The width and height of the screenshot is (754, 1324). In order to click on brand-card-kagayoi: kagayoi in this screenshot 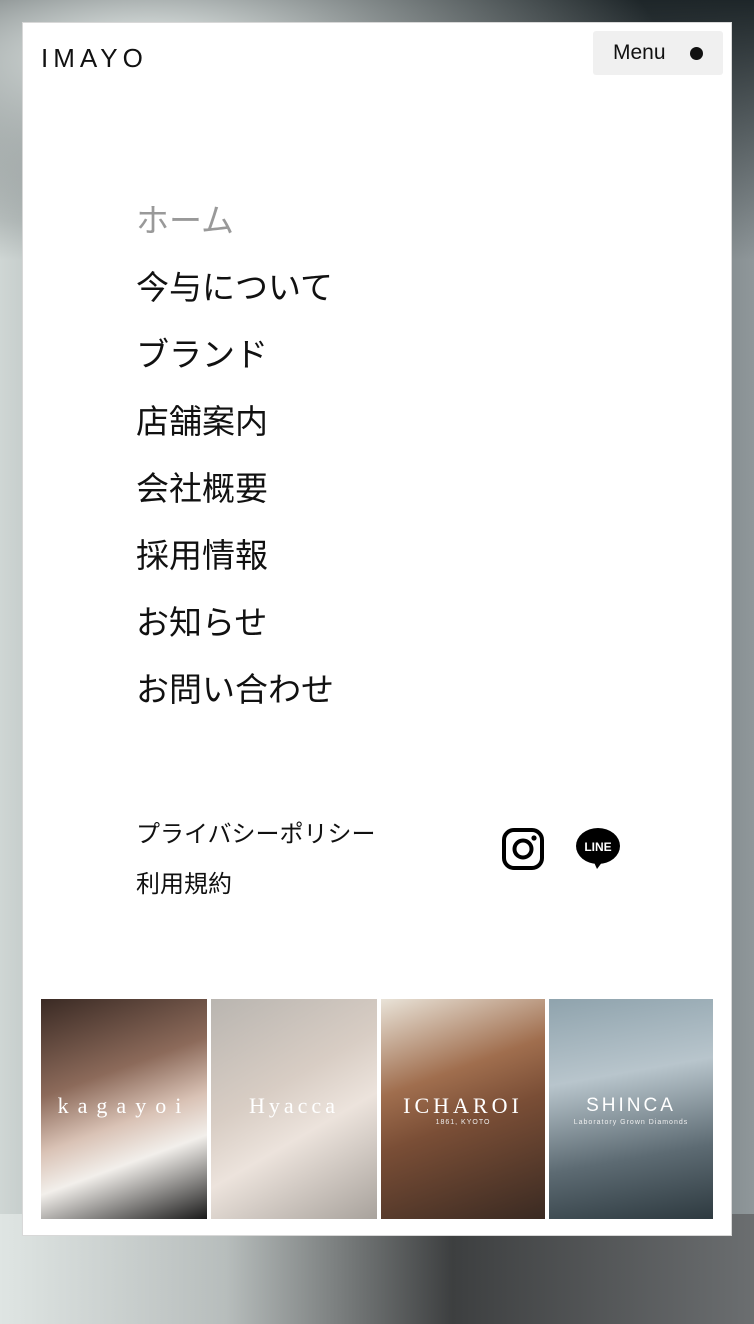, I will do `click(124, 1109)`.